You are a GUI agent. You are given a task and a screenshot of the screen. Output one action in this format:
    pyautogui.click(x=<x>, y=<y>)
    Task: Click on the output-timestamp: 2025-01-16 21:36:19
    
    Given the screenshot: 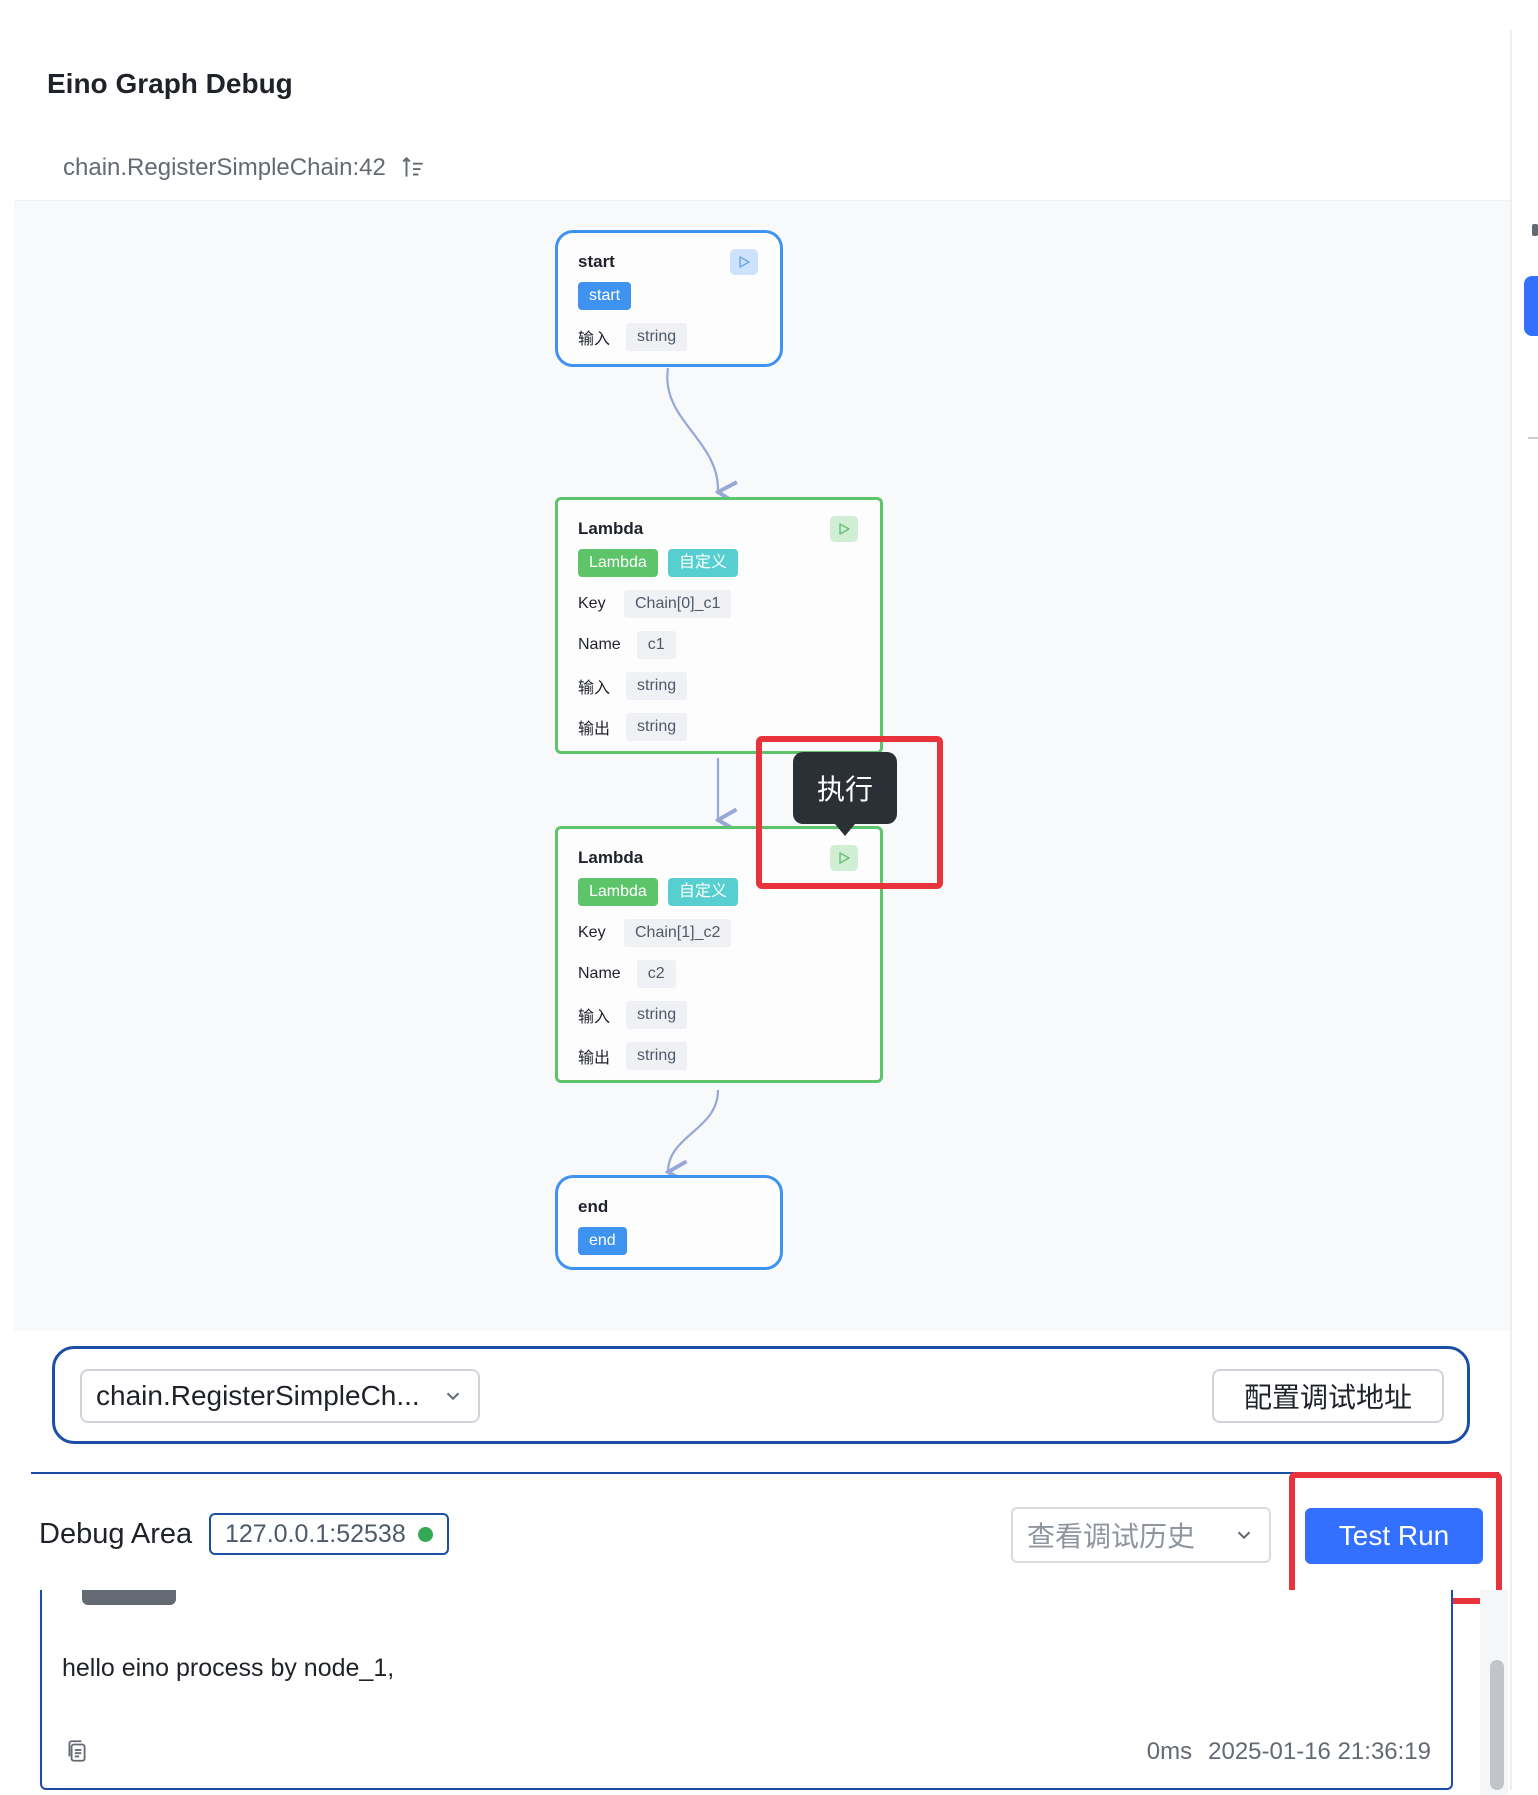 What is the action you would take?
    pyautogui.click(x=1319, y=1751)
    